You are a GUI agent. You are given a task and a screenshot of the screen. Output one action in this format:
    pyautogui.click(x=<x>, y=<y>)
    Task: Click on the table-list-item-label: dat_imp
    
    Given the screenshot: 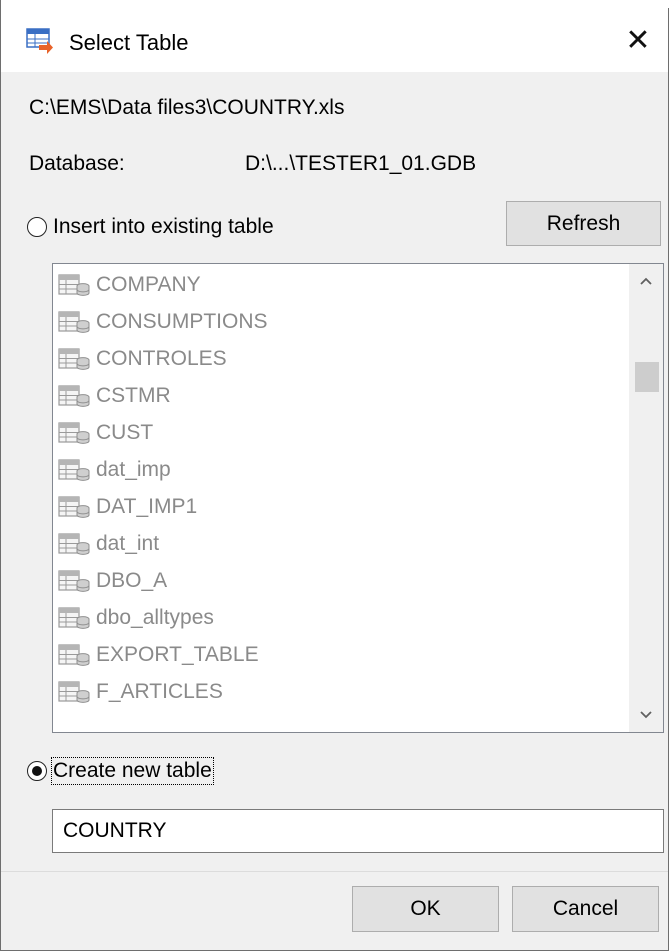 What is the action you would take?
    pyautogui.click(x=133, y=469)
    